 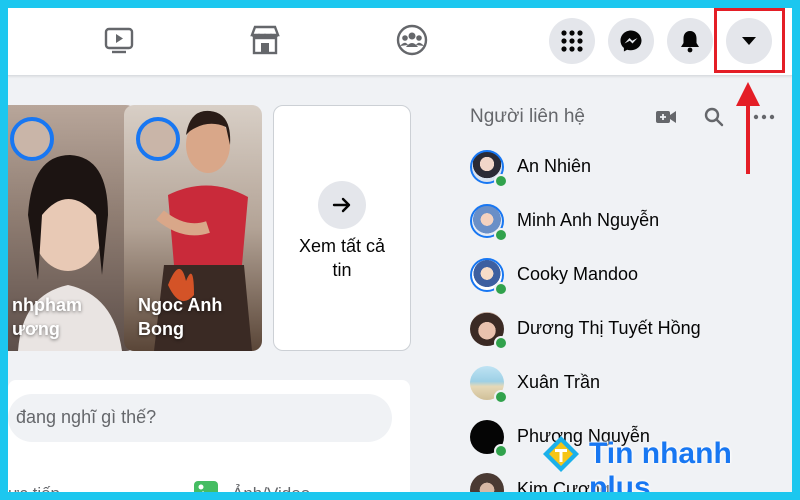 I want to click on annotation-arrow-head, so click(x=748, y=94).